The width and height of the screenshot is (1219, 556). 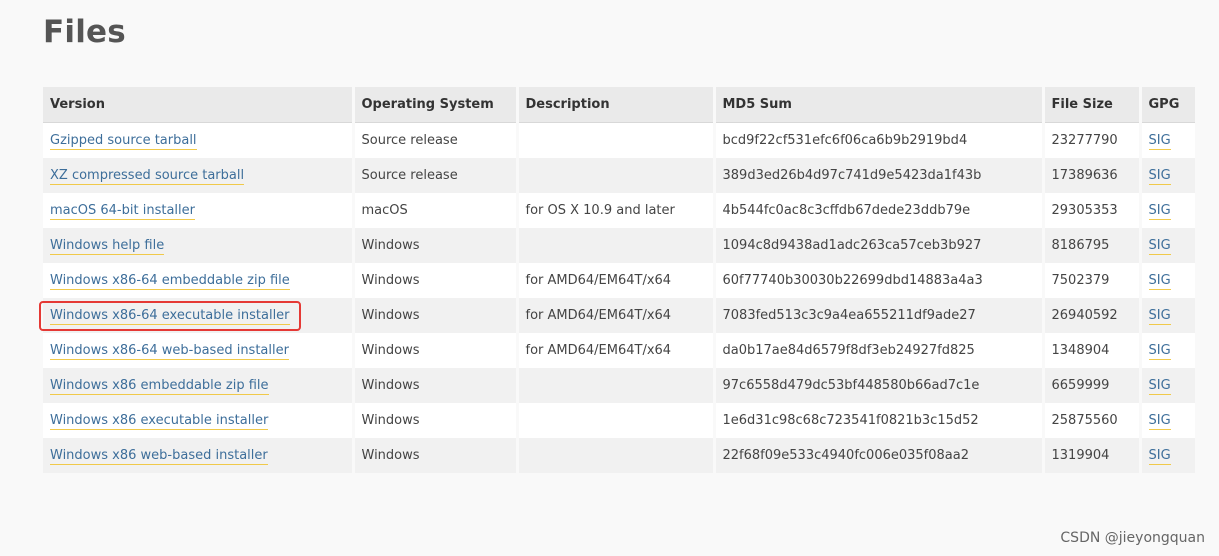 What do you see at coordinates (879, 280) in the screenshot?
I see `md5-sum-cell: 60f77740b30030b22699dbd14883a4a3` at bounding box center [879, 280].